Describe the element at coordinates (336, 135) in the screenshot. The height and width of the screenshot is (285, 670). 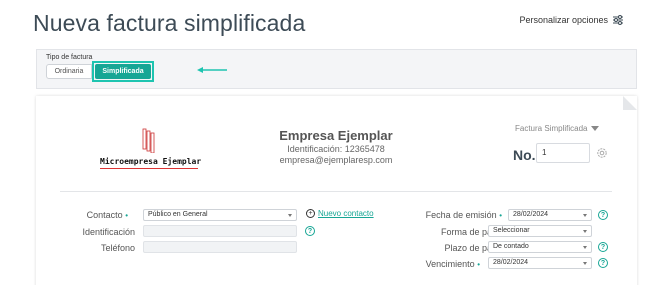
I see `company-name: Empresa Ejemplar` at that location.